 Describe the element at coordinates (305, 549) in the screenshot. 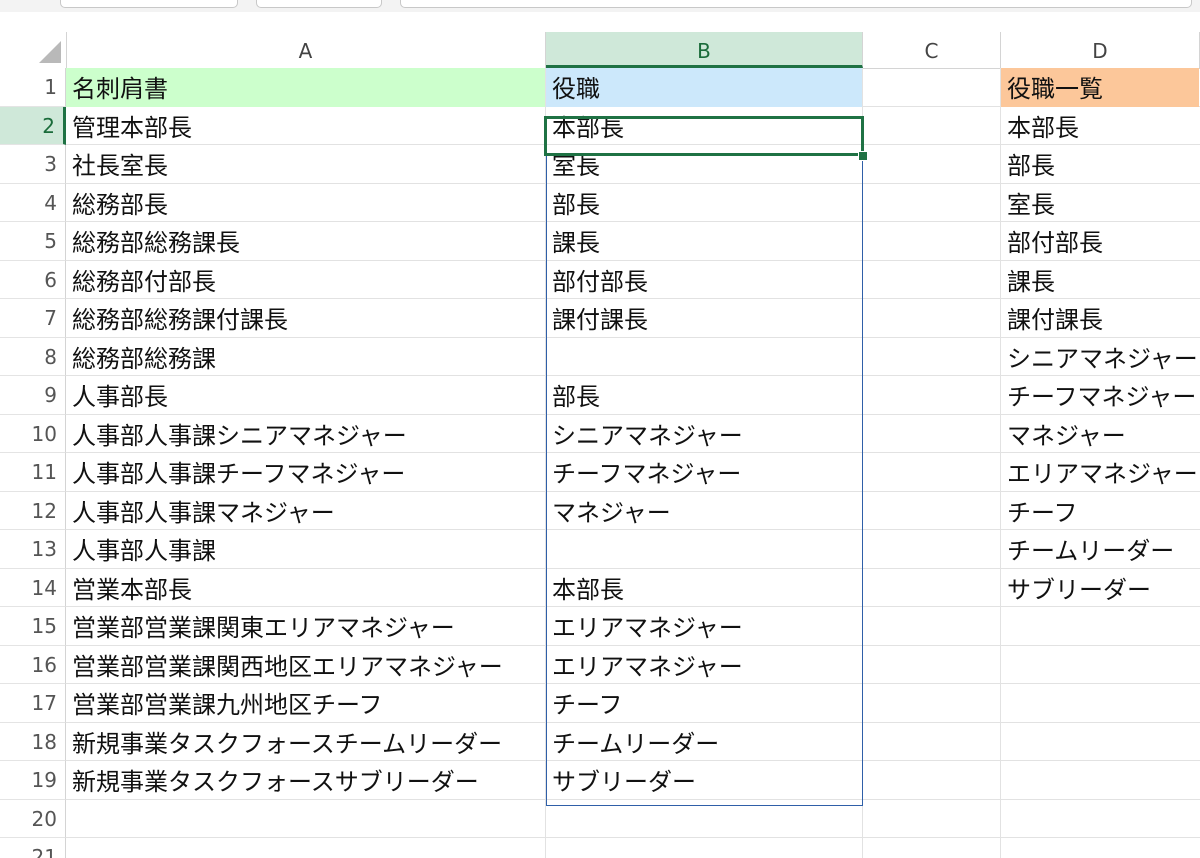

I see `cell-a13: 人事部人事課` at that location.